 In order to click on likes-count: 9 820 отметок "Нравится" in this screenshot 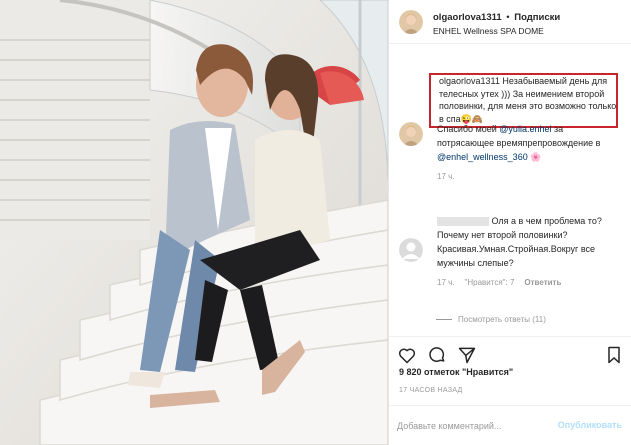, I will do `click(456, 372)`.